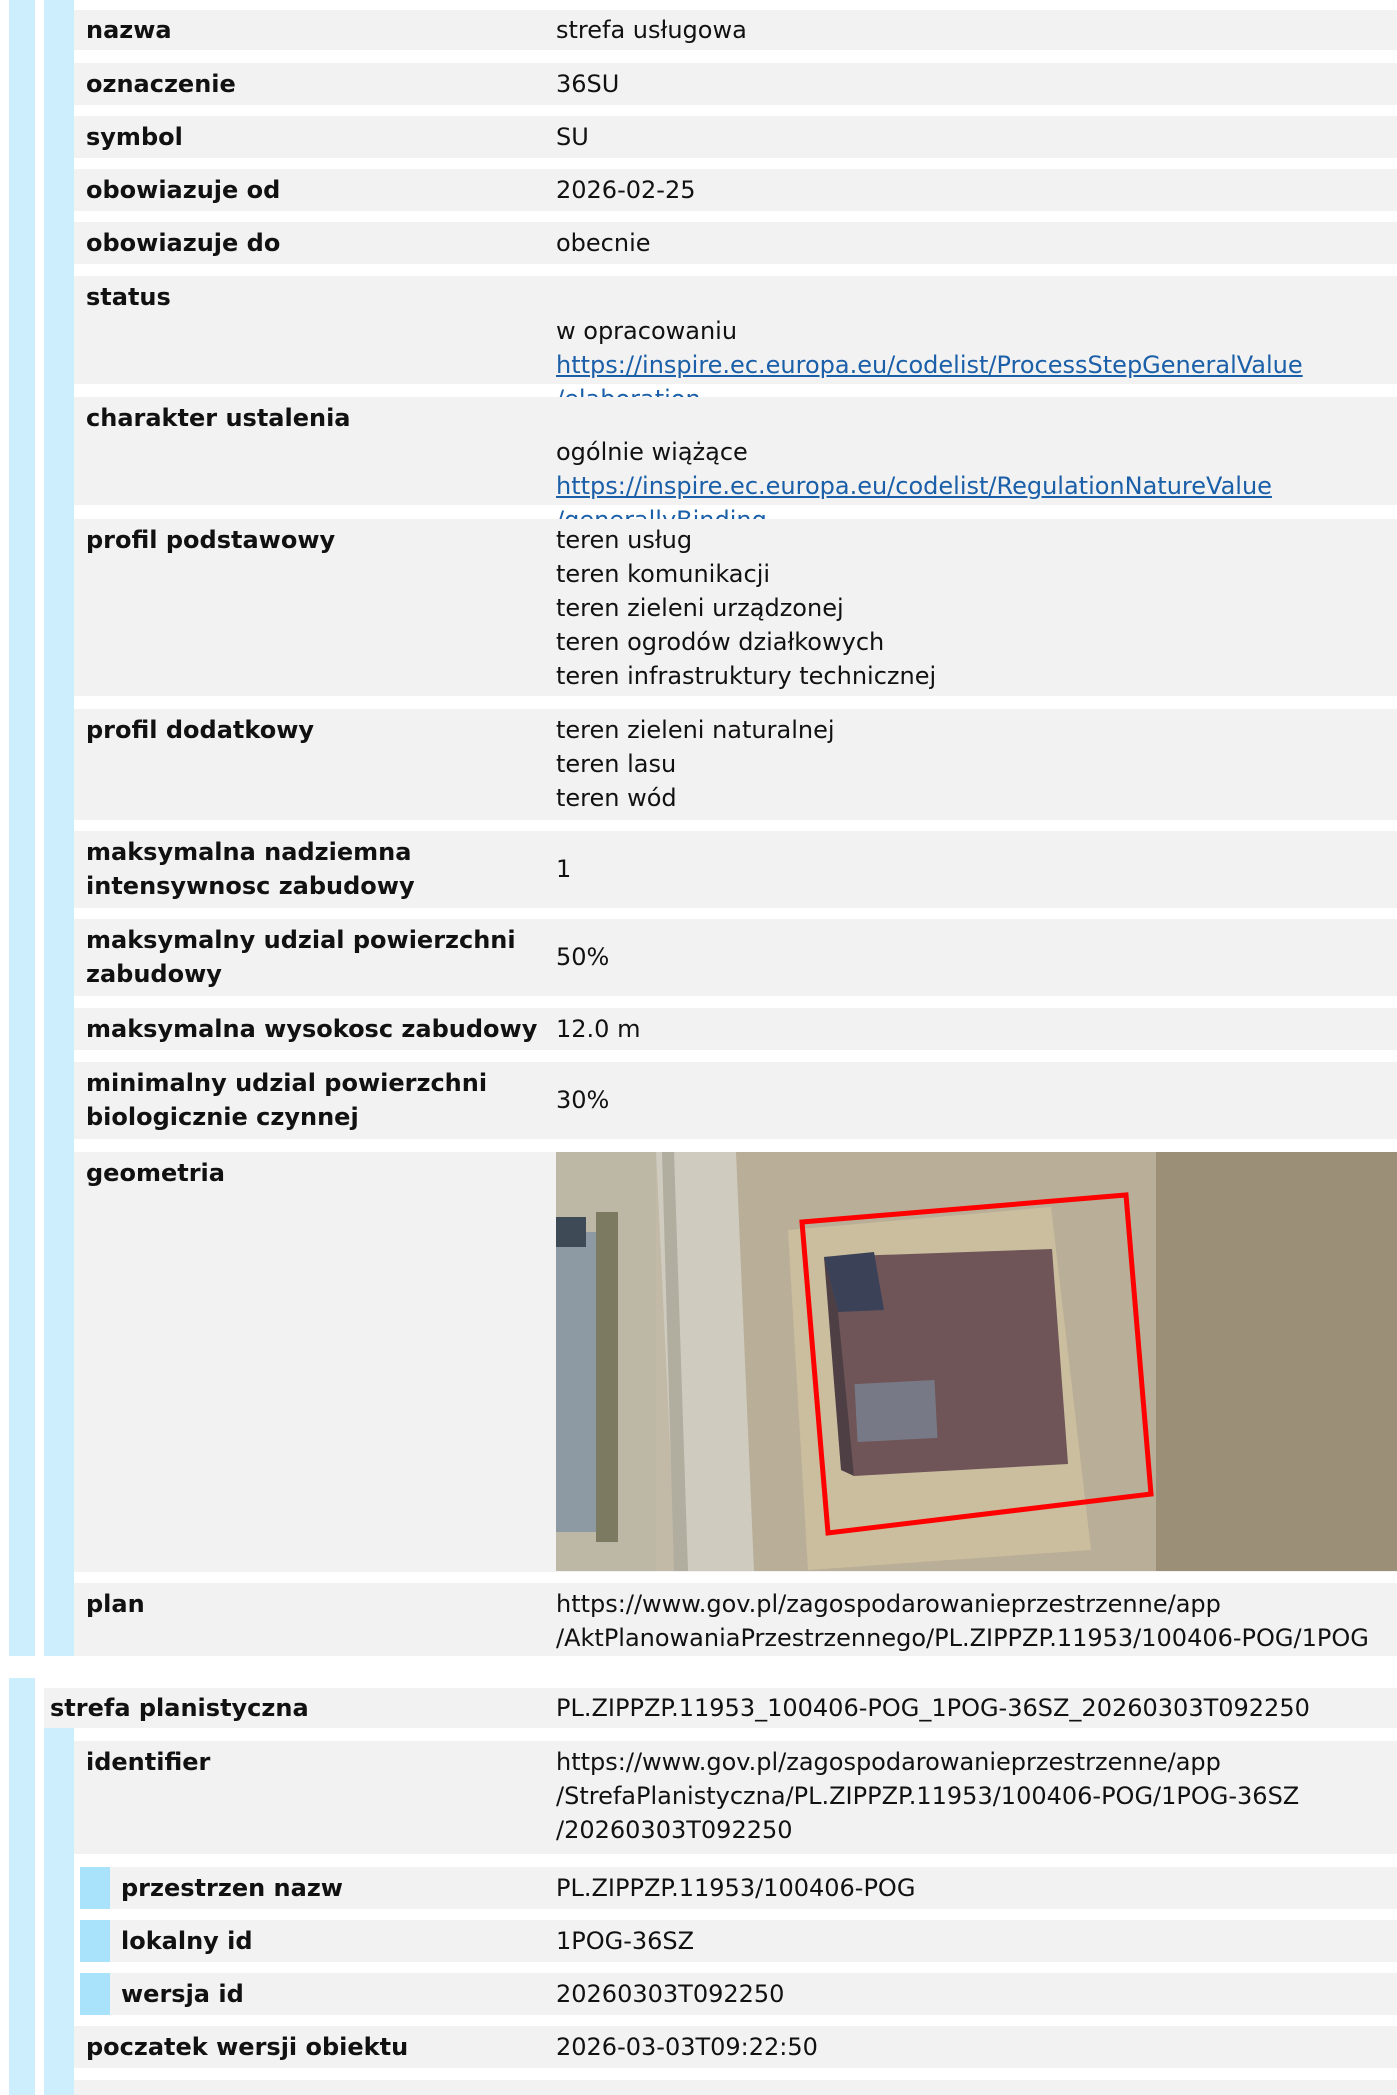 This screenshot has width=1397, height=2095. What do you see at coordinates (128, 297) in the screenshot?
I see `attribute-key: status` at bounding box center [128, 297].